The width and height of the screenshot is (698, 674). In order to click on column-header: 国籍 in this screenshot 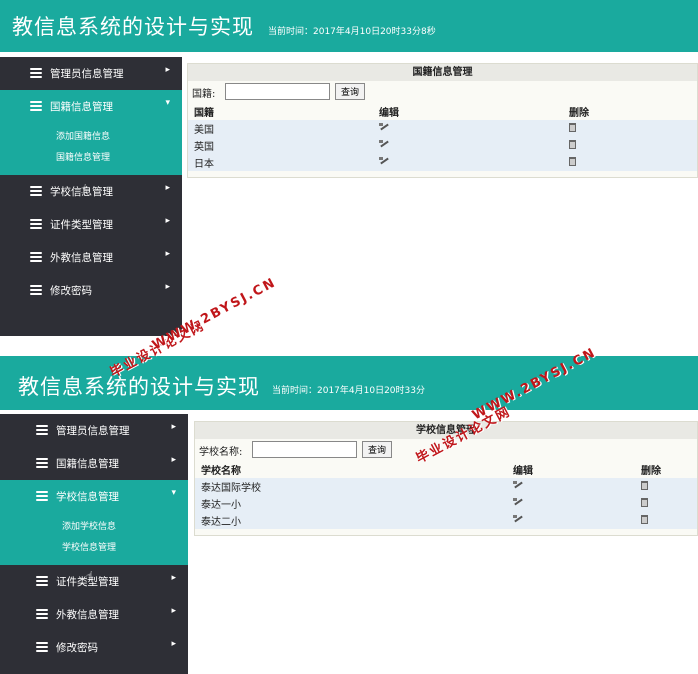, I will do `click(280, 111)`.